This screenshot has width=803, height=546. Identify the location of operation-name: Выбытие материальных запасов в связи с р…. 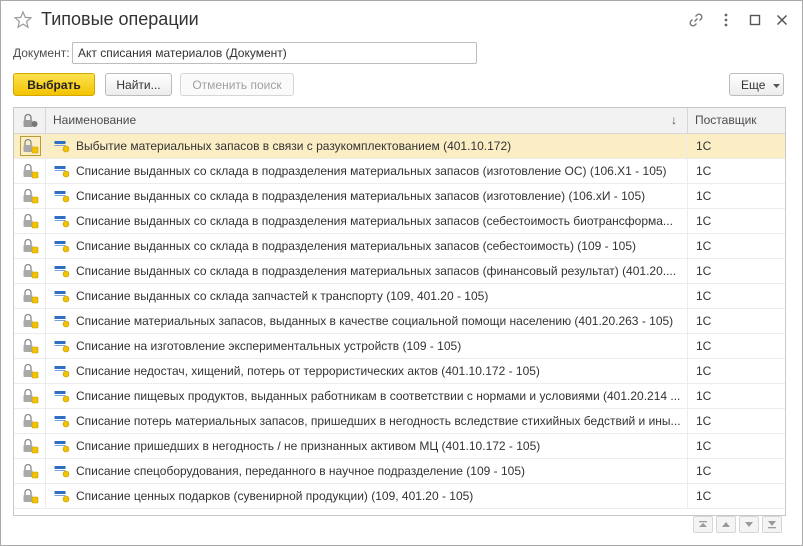
(294, 146).